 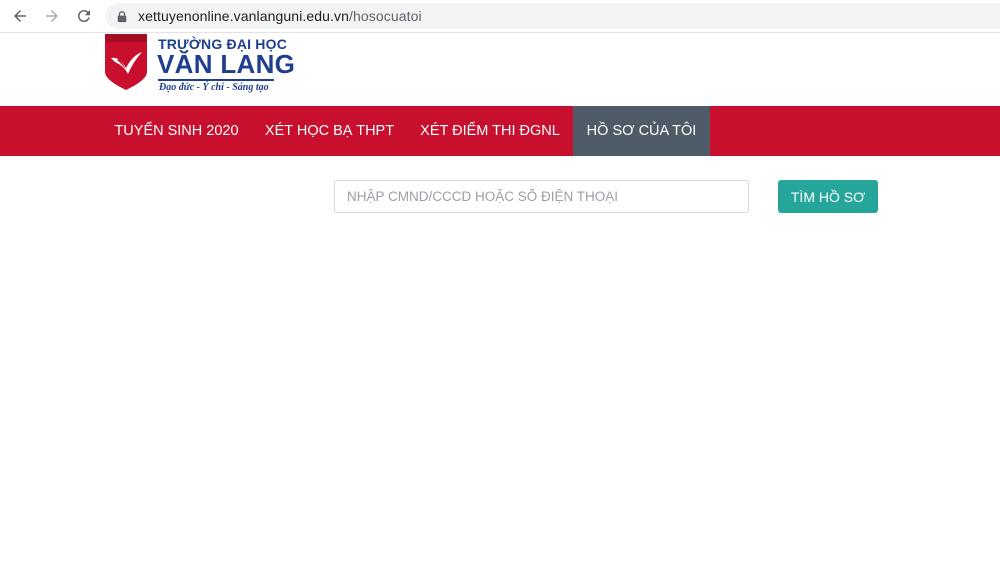 What do you see at coordinates (176, 131) in the screenshot?
I see `nav-item-tuyen-sinh: TUYỂN SINH 2020` at bounding box center [176, 131].